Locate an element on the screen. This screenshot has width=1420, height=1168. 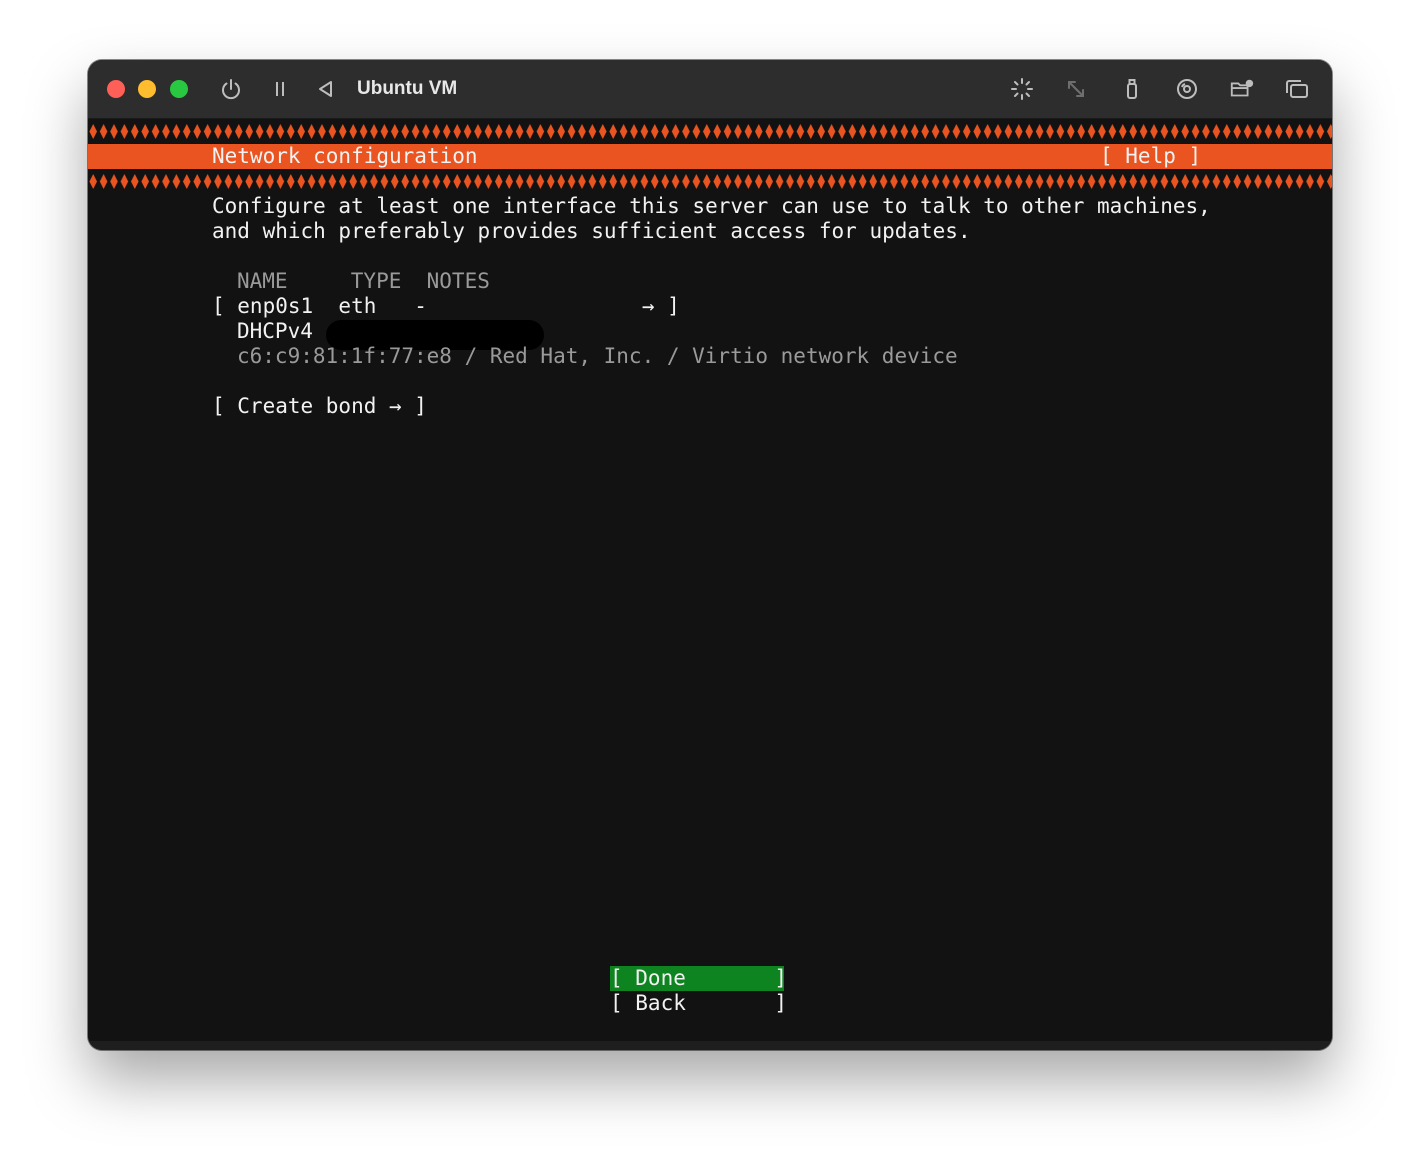
help-button: [ Help ] is located at coordinates (1150, 156).